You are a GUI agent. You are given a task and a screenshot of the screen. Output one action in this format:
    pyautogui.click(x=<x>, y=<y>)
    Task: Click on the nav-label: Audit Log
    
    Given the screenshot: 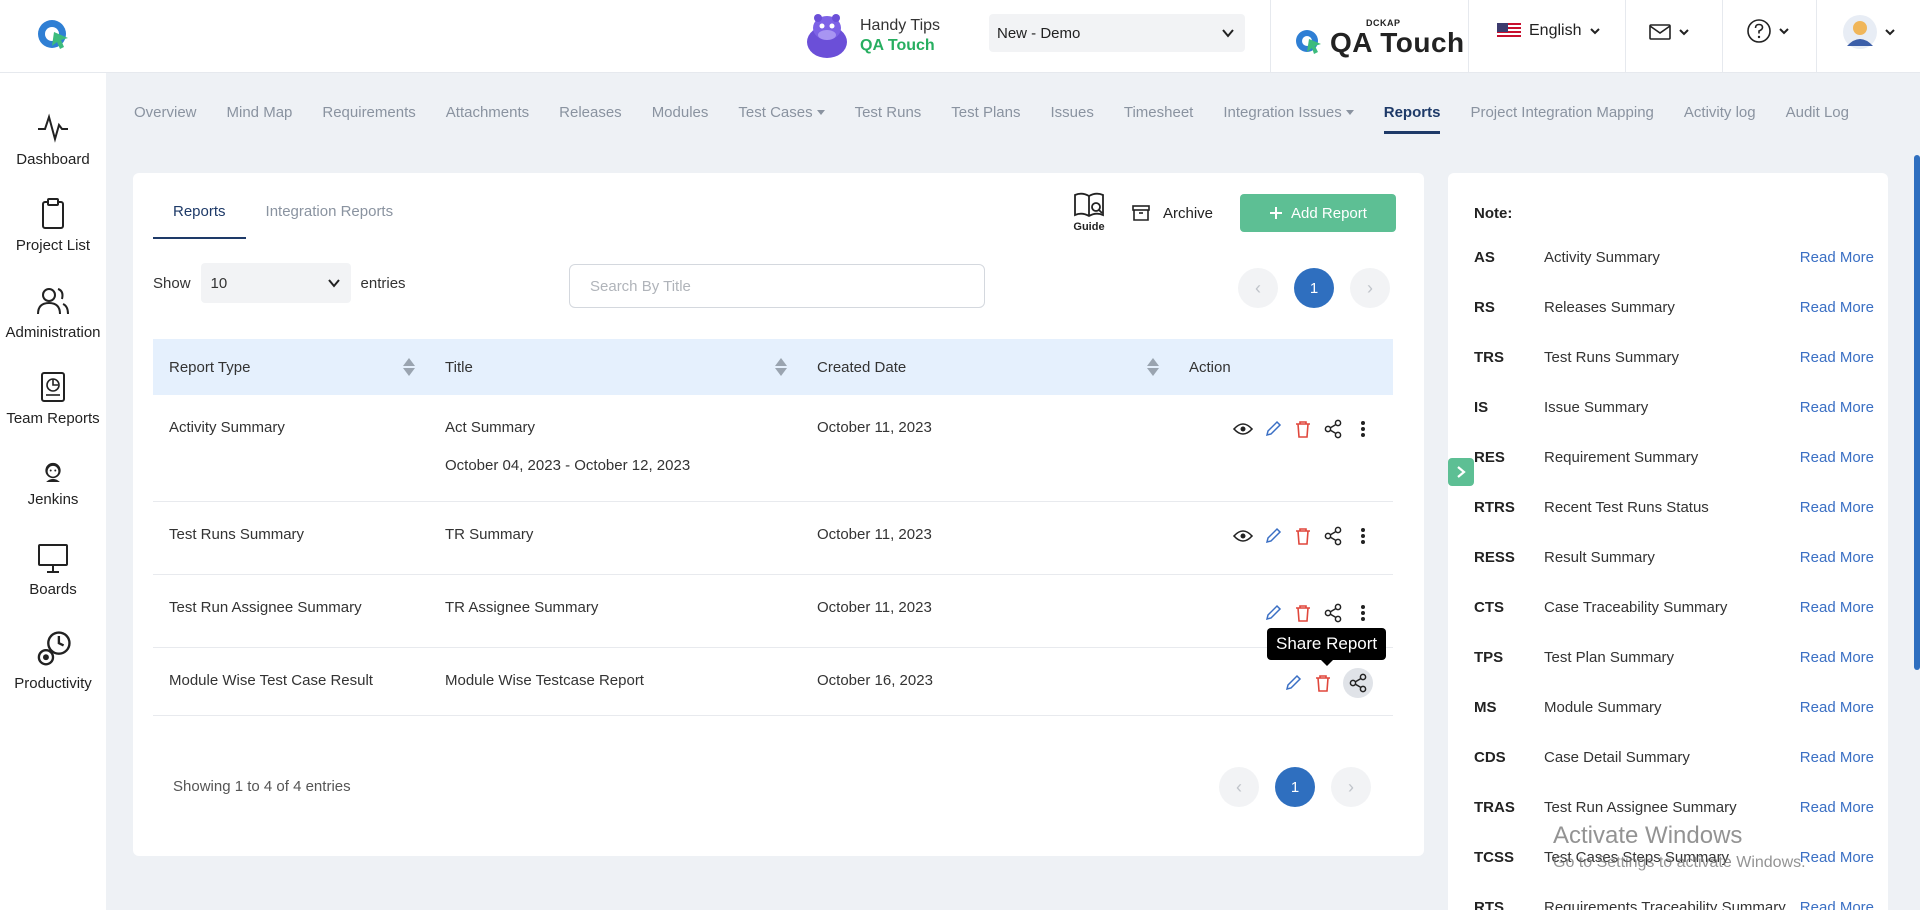 What is the action you would take?
    pyautogui.click(x=1817, y=112)
    